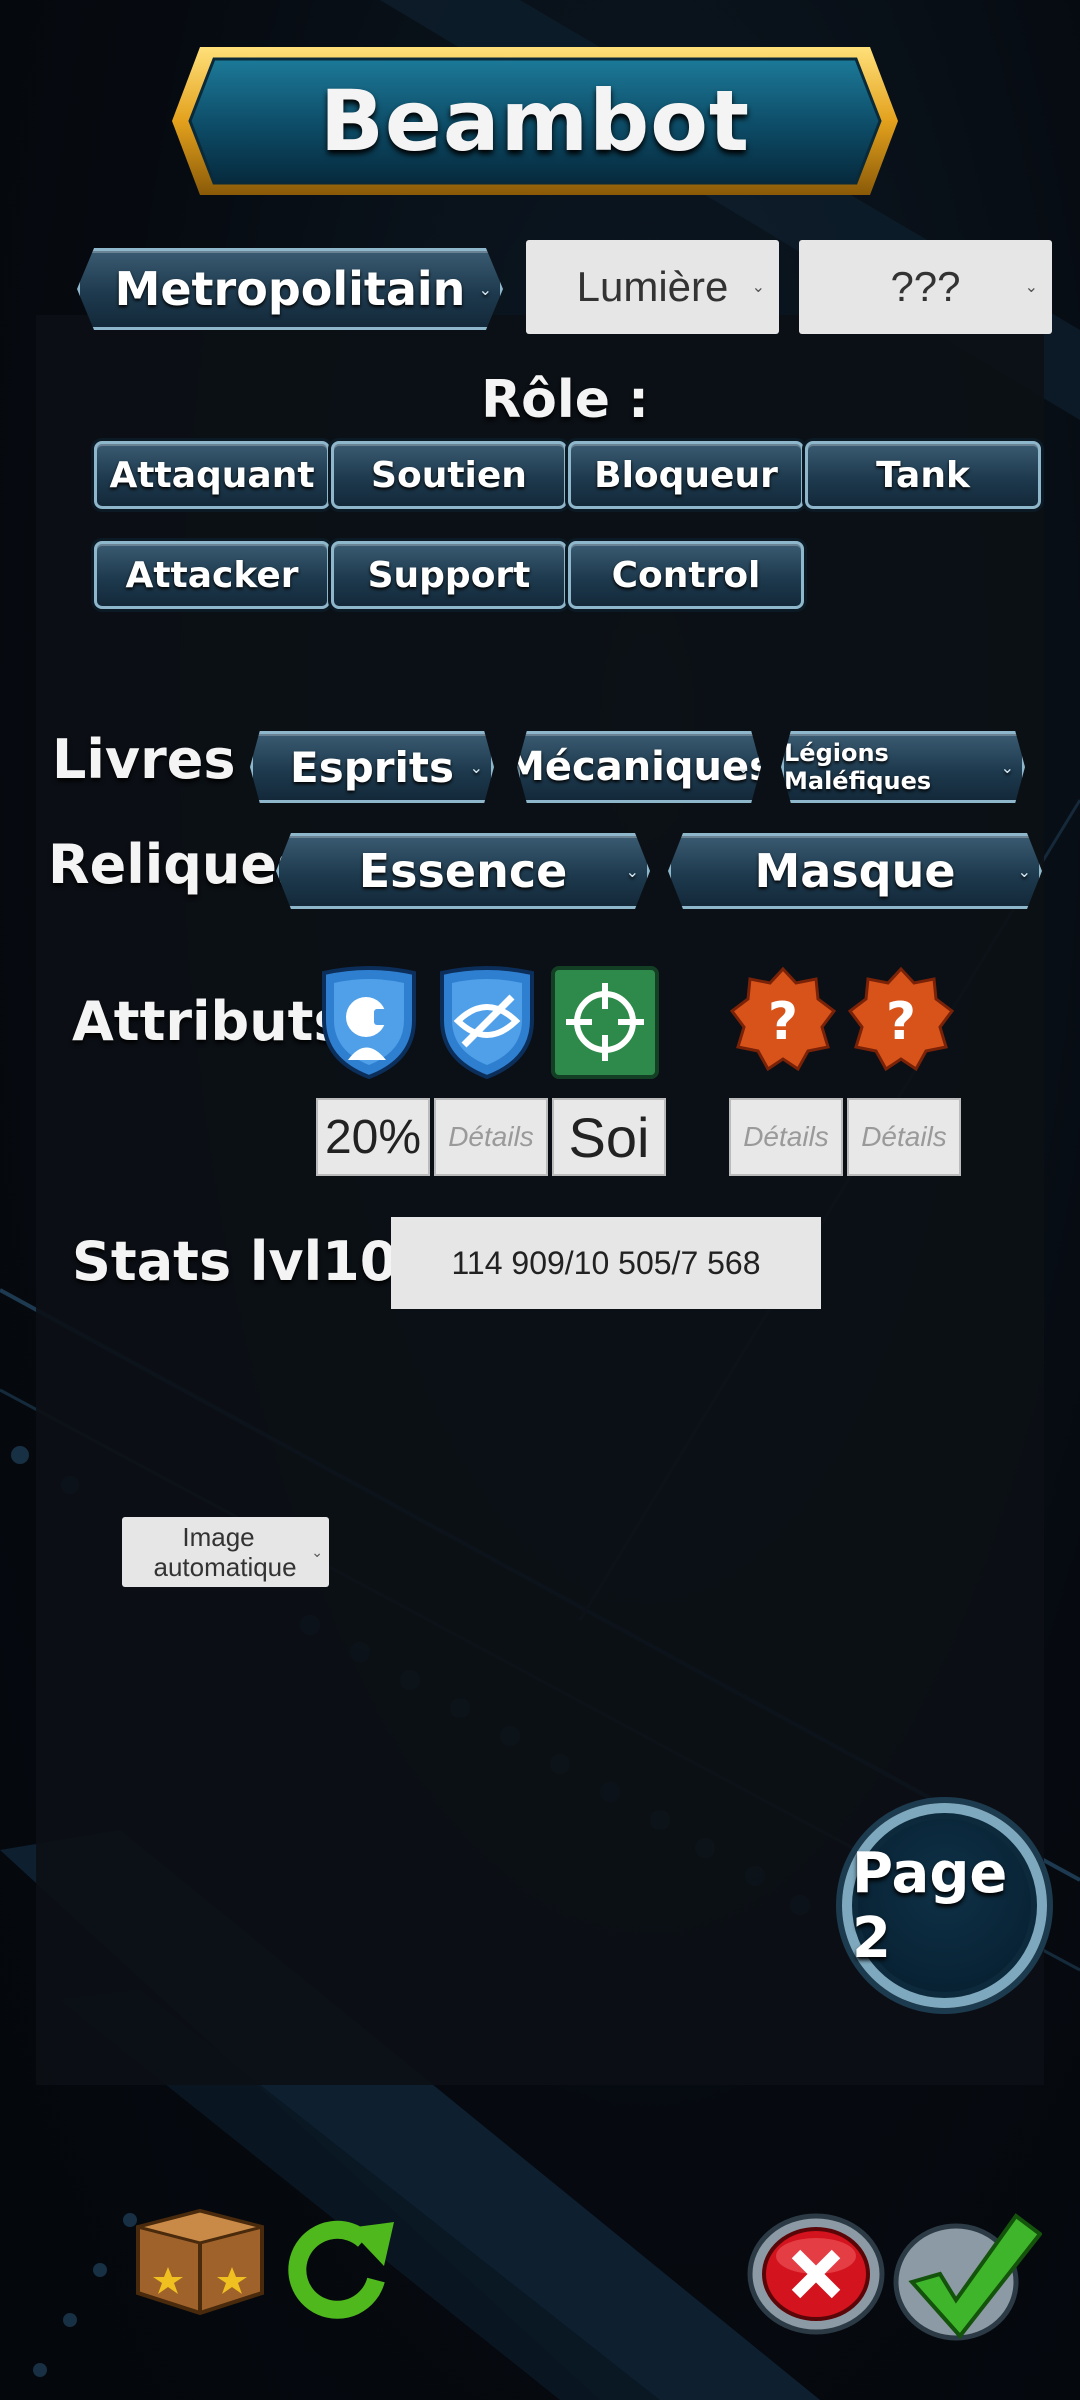 This screenshot has height=2400, width=1080. I want to click on role-button-tank: Tank, so click(923, 475).